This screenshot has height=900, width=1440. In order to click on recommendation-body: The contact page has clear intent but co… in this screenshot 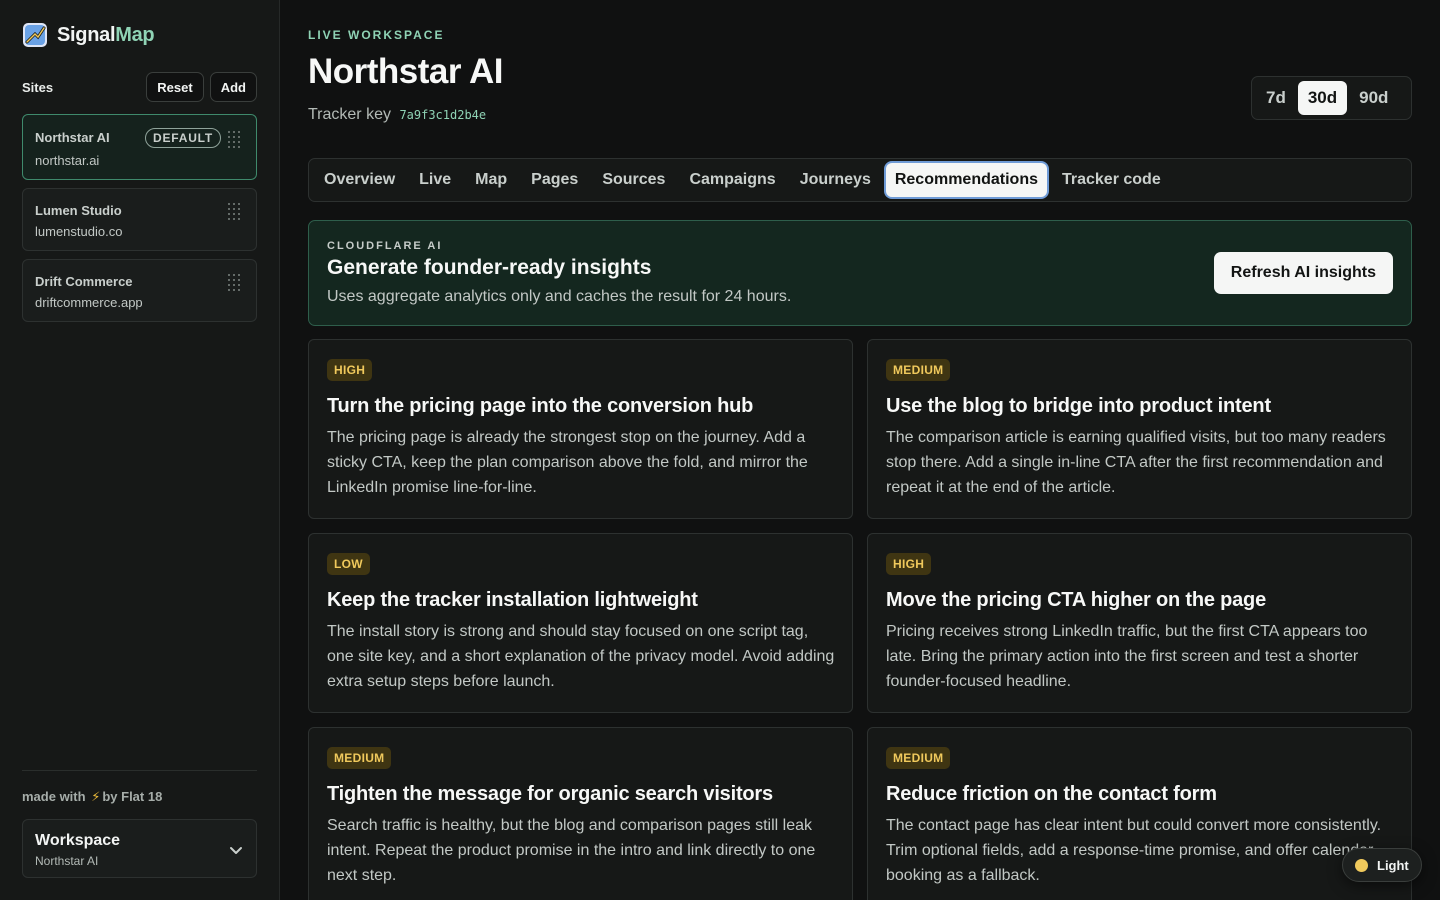, I will do `click(1134, 850)`.